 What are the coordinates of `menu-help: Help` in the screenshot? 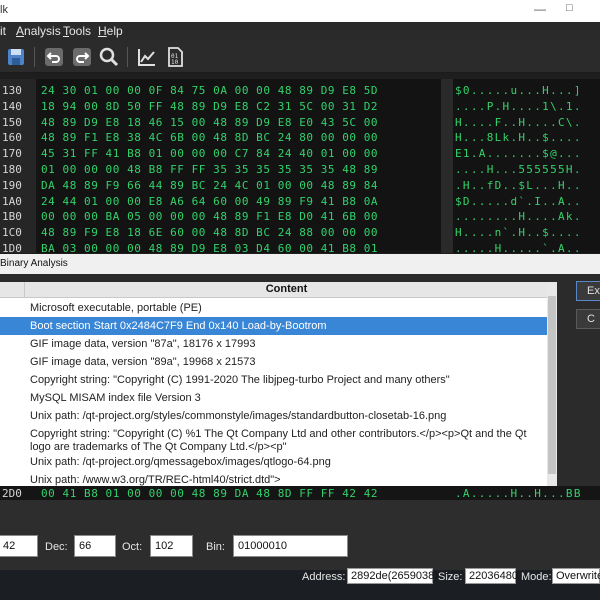 It's located at (110, 31).